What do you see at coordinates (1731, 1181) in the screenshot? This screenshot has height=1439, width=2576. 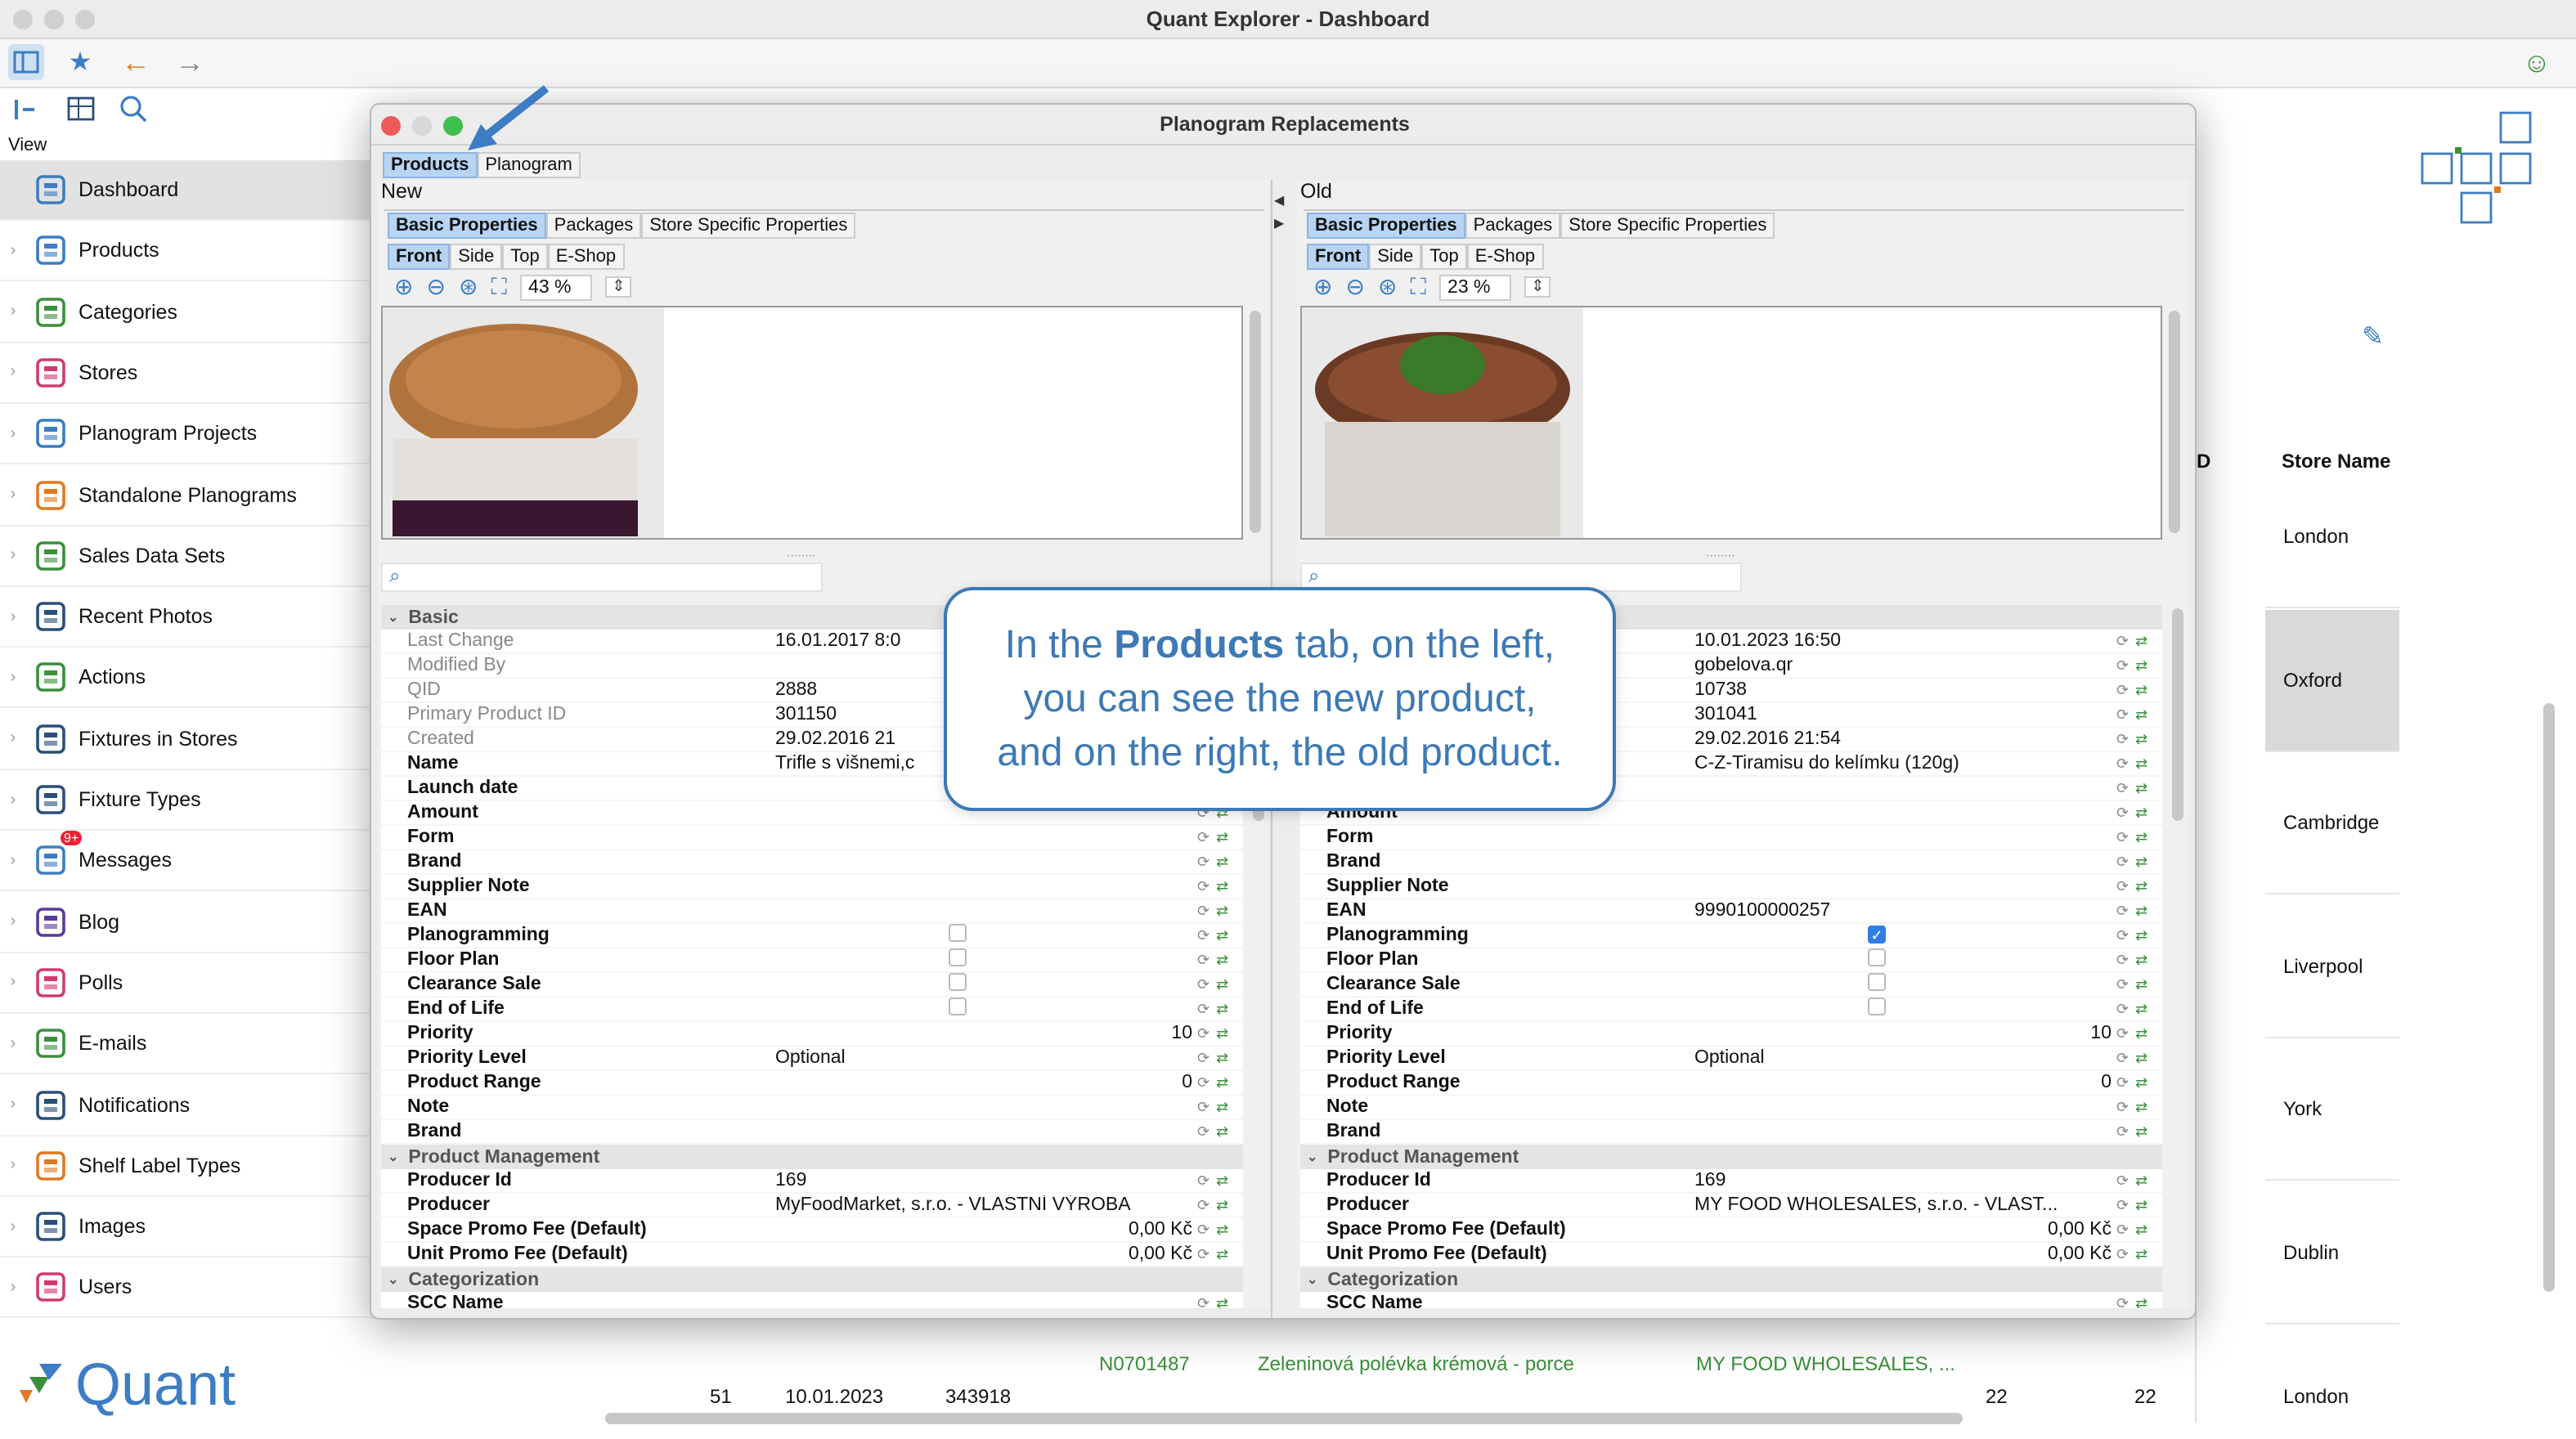 I see `property-row: Producer Id 169 ⟳ ⇄` at bounding box center [1731, 1181].